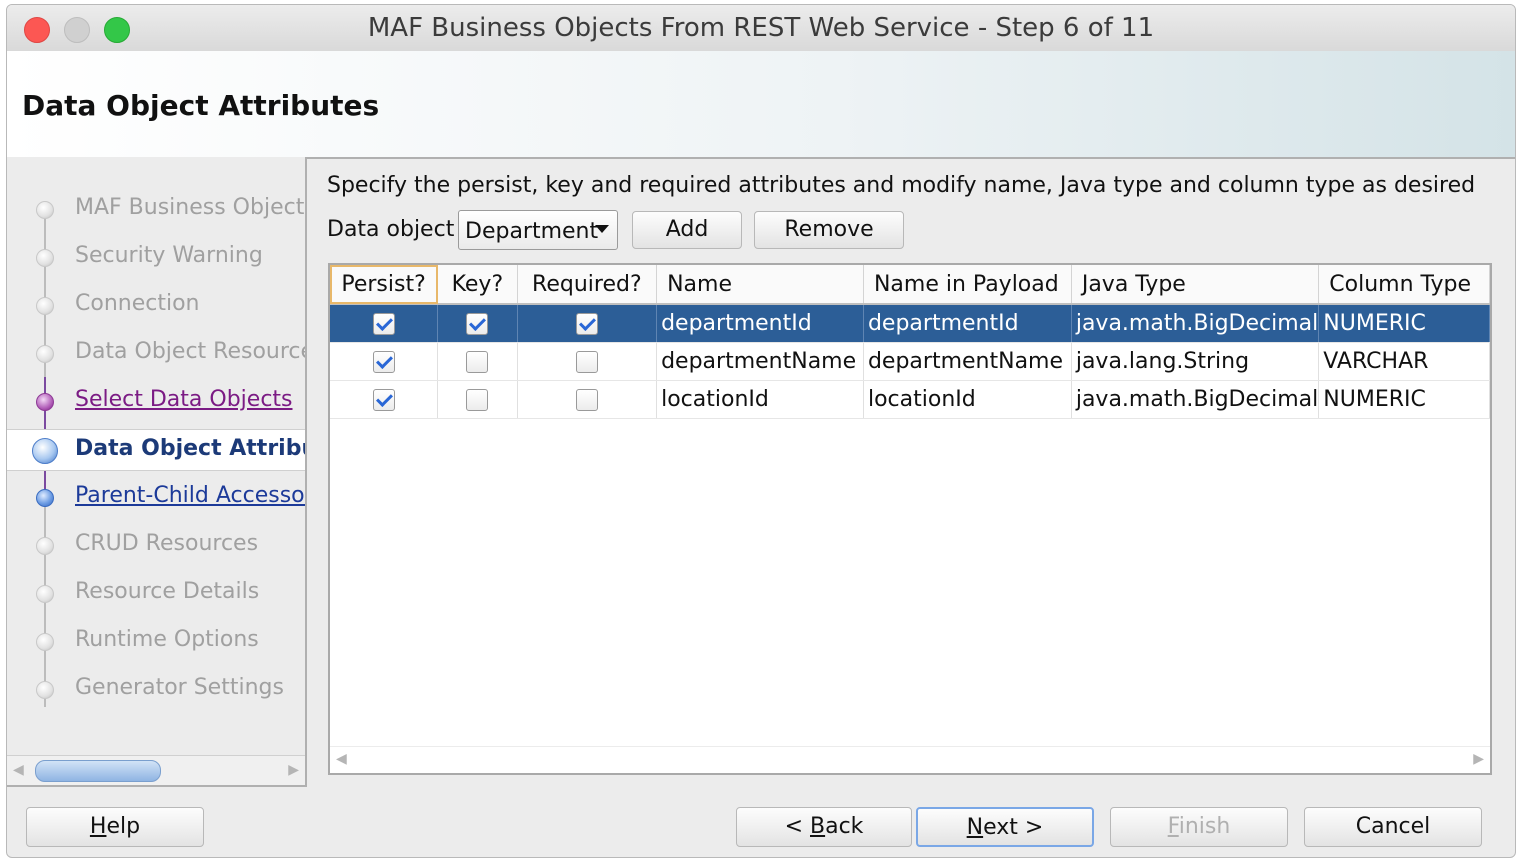 Image resolution: width=1517 pixels, height=860 pixels. I want to click on back-mnemonic: B, so click(818, 826).